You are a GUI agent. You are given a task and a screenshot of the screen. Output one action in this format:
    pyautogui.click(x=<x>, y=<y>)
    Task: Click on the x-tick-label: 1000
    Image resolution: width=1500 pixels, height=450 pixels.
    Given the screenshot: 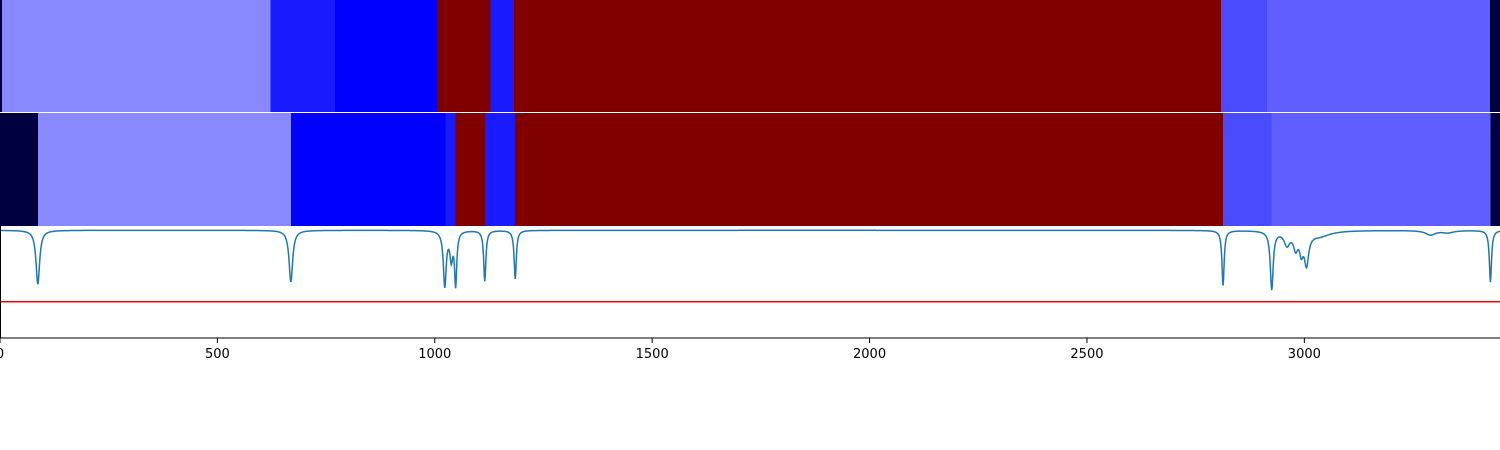 What is the action you would take?
    pyautogui.click(x=434, y=354)
    